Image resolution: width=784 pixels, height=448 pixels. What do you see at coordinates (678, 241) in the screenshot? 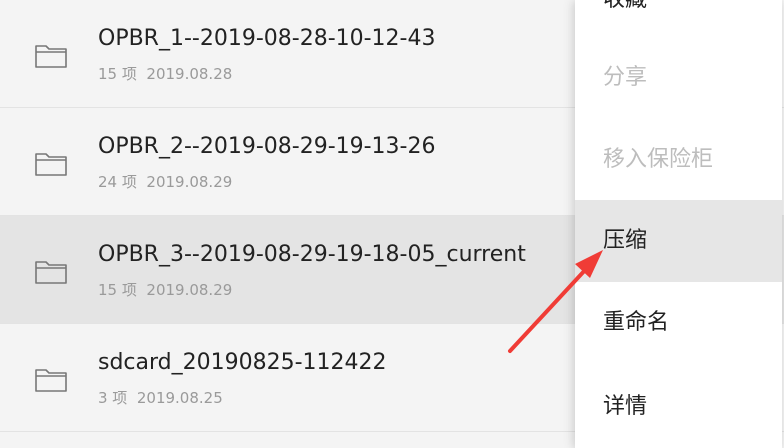
I see `menu-item-compress: 压缩` at bounding box center [678, 241].